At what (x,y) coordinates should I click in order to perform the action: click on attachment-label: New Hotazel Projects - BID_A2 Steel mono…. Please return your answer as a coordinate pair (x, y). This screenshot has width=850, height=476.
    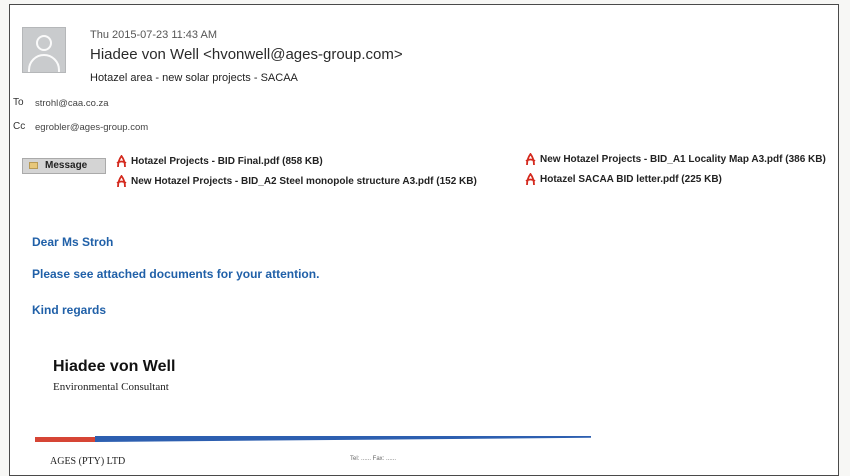
    Looking at the image, I should click on (304, 181).